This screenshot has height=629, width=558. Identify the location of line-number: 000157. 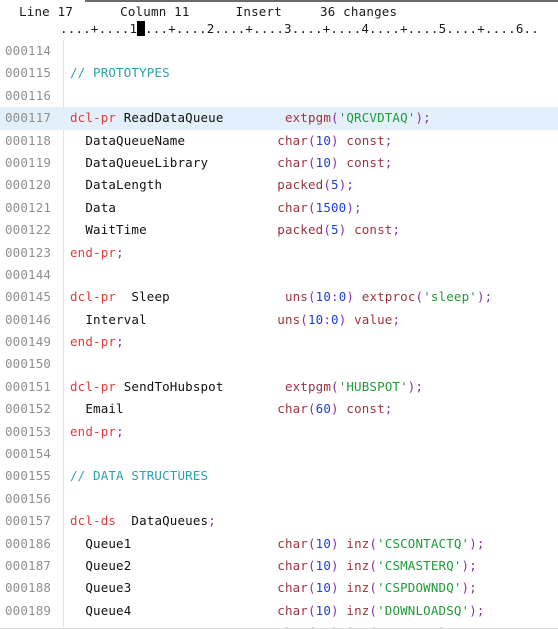
(28, 521).